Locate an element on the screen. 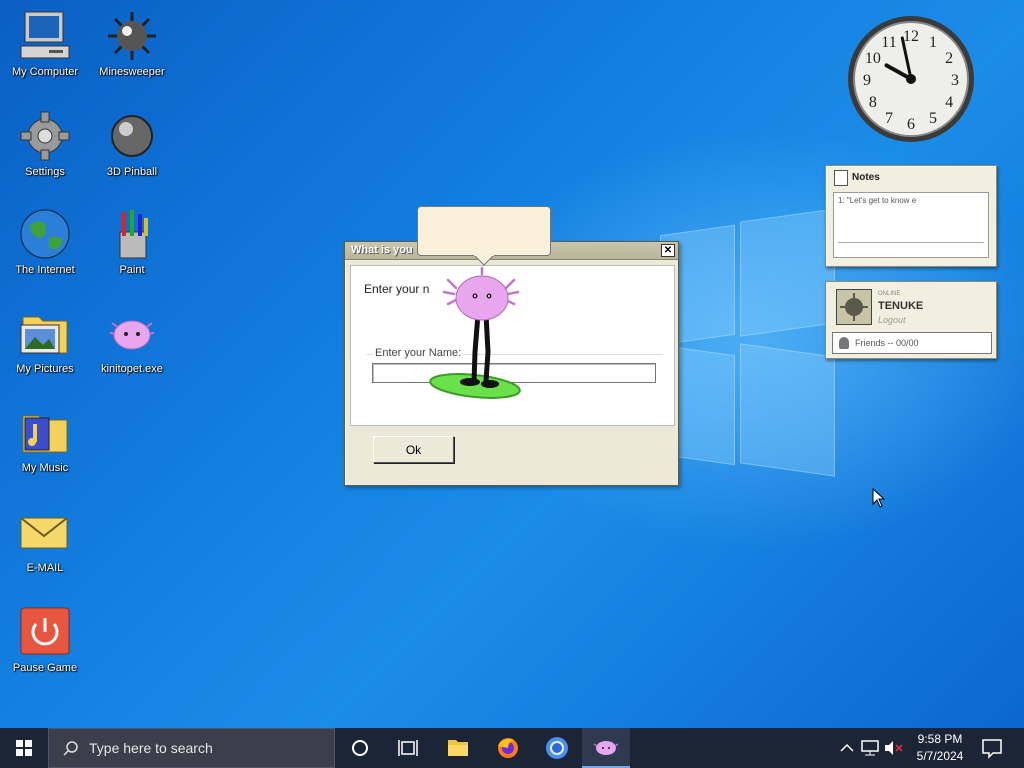  clock-number: 6 is located at coordinates (911, 124).